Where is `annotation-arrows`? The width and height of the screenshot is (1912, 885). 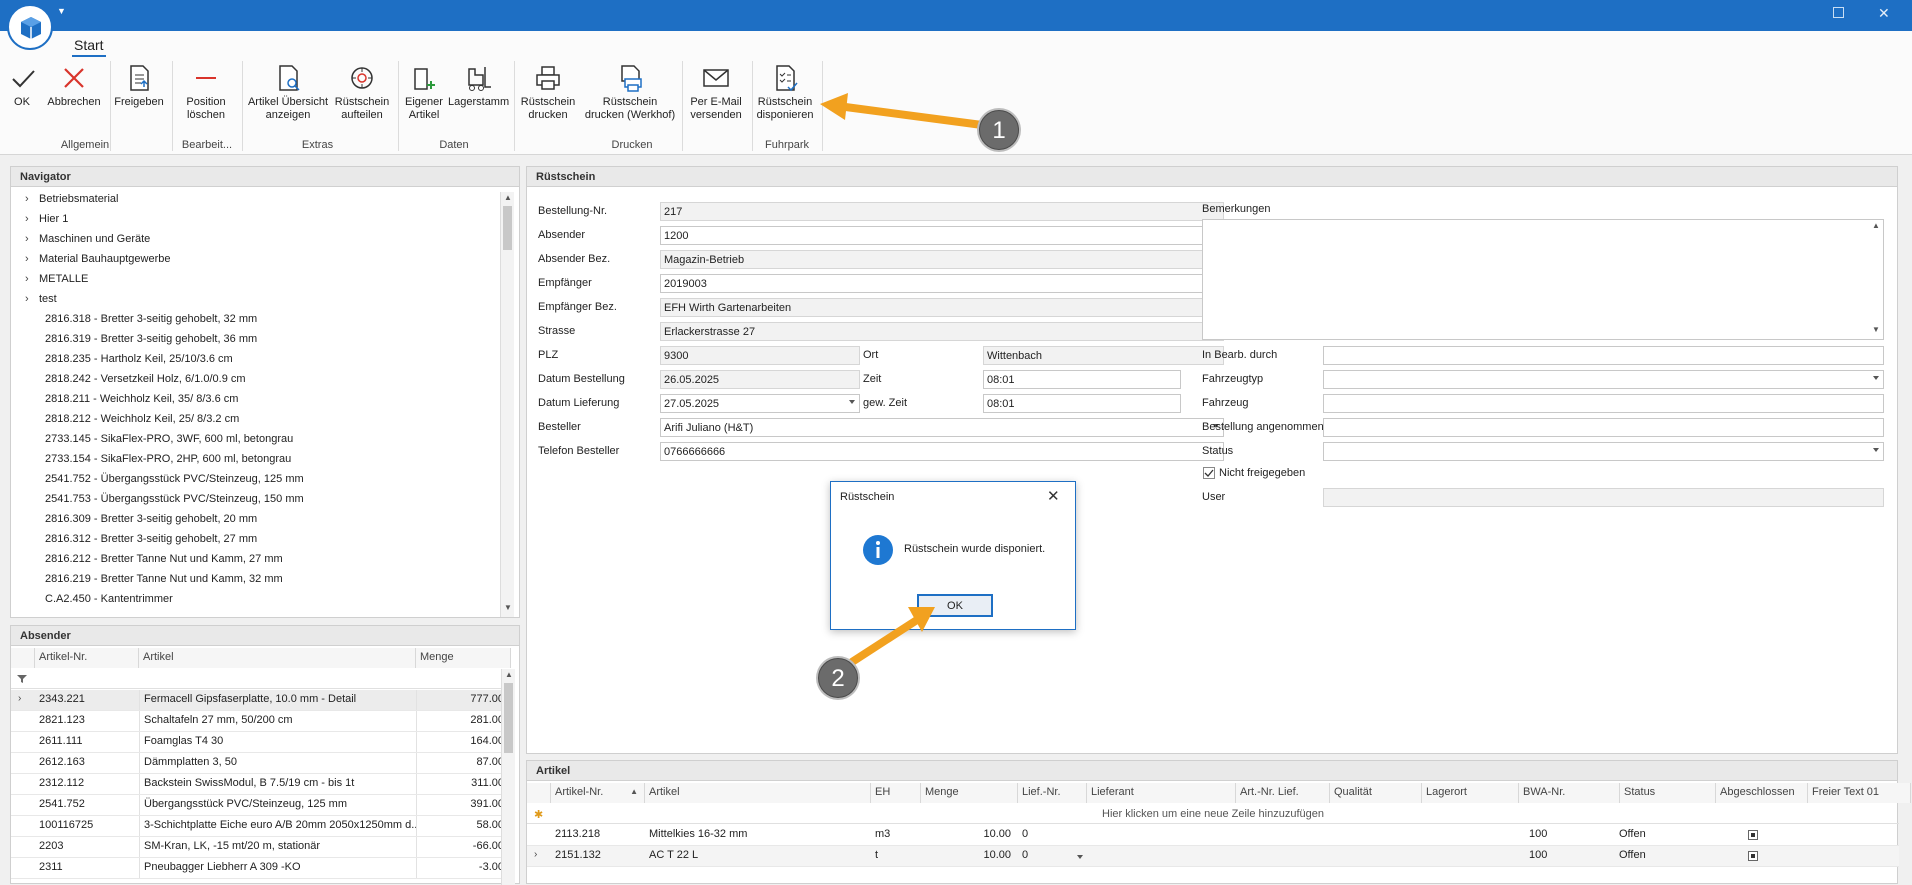 annotation-arrows is located at coordinates (903, 379).